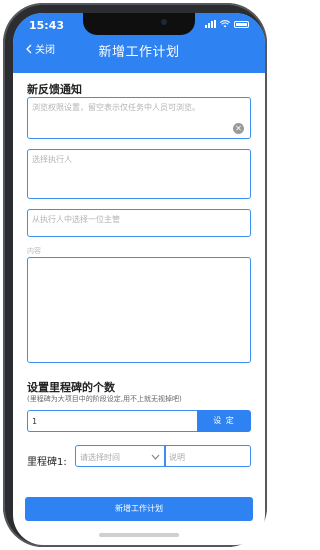 Image resolution: width=320 pixels, height=550 pixels. I want to click on visibility-placeholder: 浏览权限设置，留空表示仅任务中人员可浏览。, so click(116, 107).